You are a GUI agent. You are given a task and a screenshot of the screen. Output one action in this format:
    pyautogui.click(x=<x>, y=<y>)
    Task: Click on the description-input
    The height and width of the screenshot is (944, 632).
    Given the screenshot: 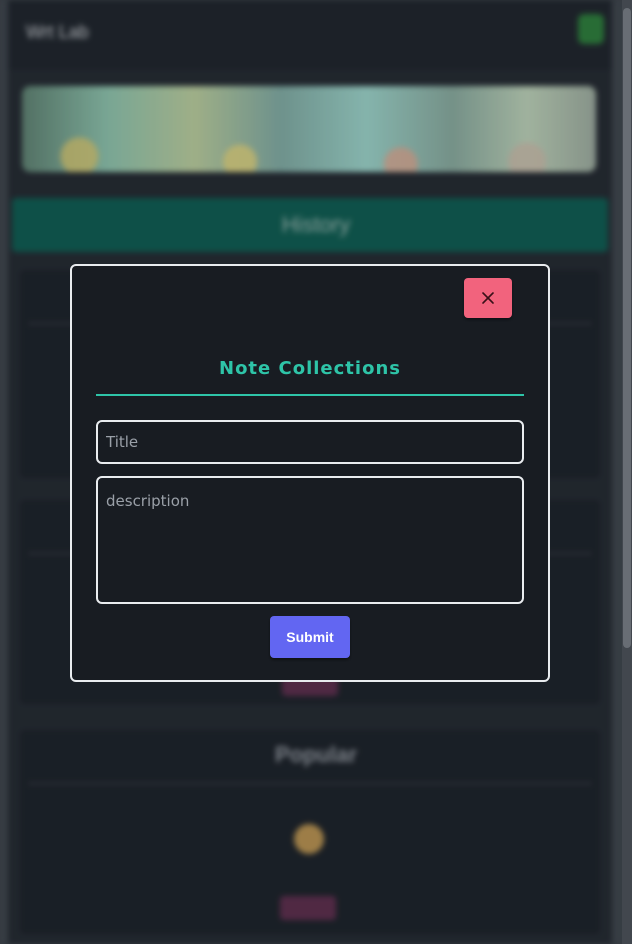 What is the action you would take?
    pyautogui.click(x=310, y=540)
    